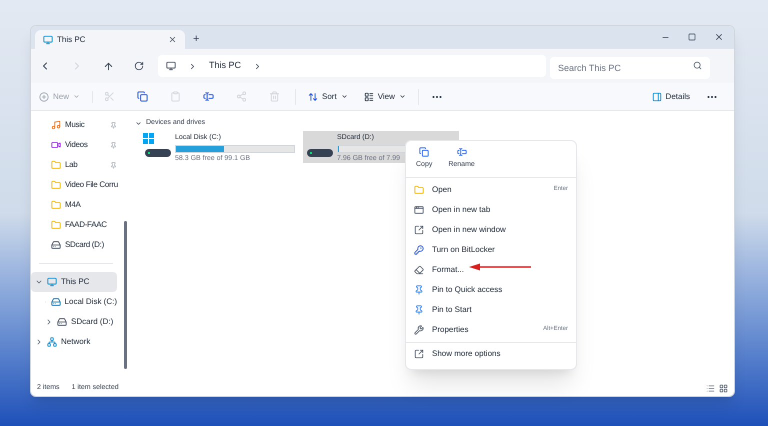 The image size is (768, 426). What do you see at coordinates (692, 37) in the screenshot?
I see `maximize-icon` at bounding box center [692, 37].